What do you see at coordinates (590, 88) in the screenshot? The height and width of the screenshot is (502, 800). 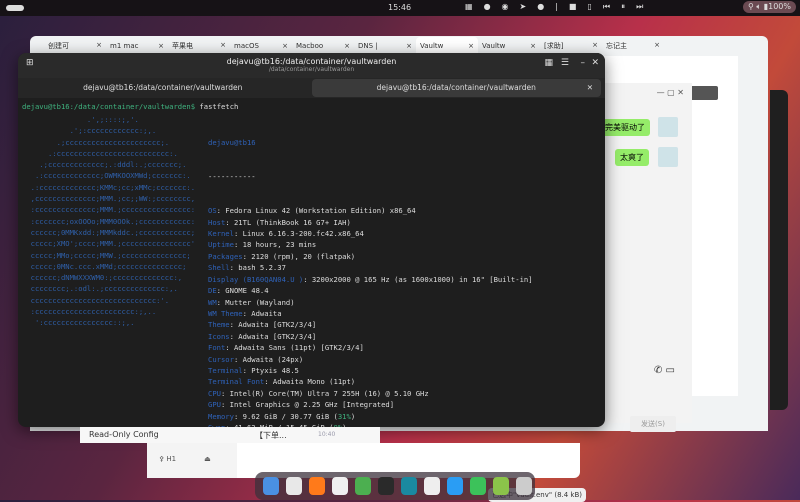 I see `close-tab-icon: ✕` at bounding box center [590, 88].